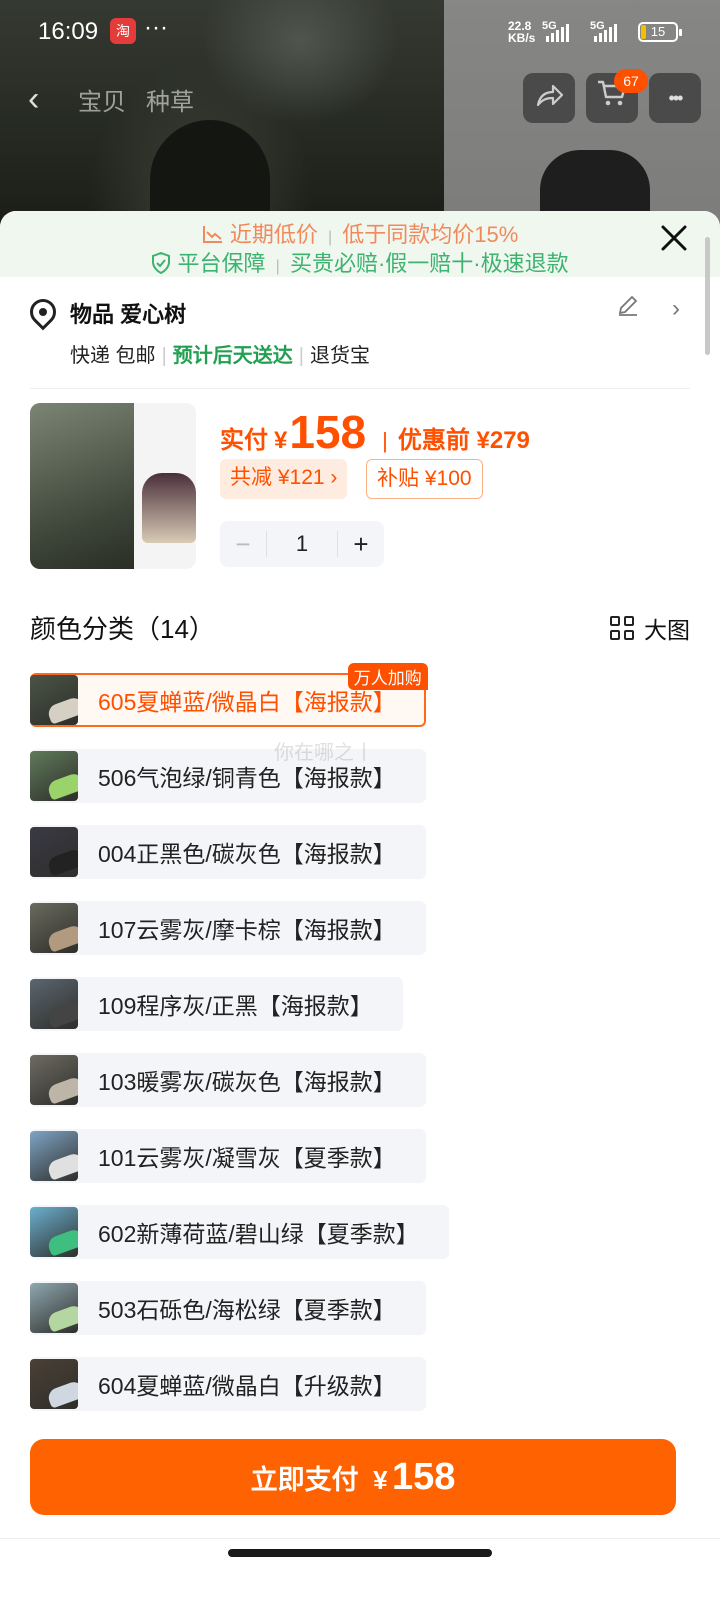 The width and height of the screenshot is (720, 1600). What do you see at coordinates (522, 38) in the screenshot?
I see `network-speed-unit: KB/s` at bounding box center [522, 38].